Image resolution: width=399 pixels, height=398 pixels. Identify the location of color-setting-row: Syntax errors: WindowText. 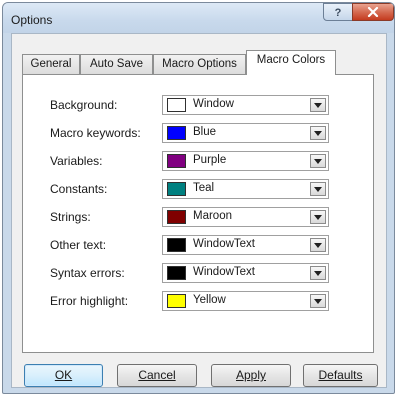
(198, 273).